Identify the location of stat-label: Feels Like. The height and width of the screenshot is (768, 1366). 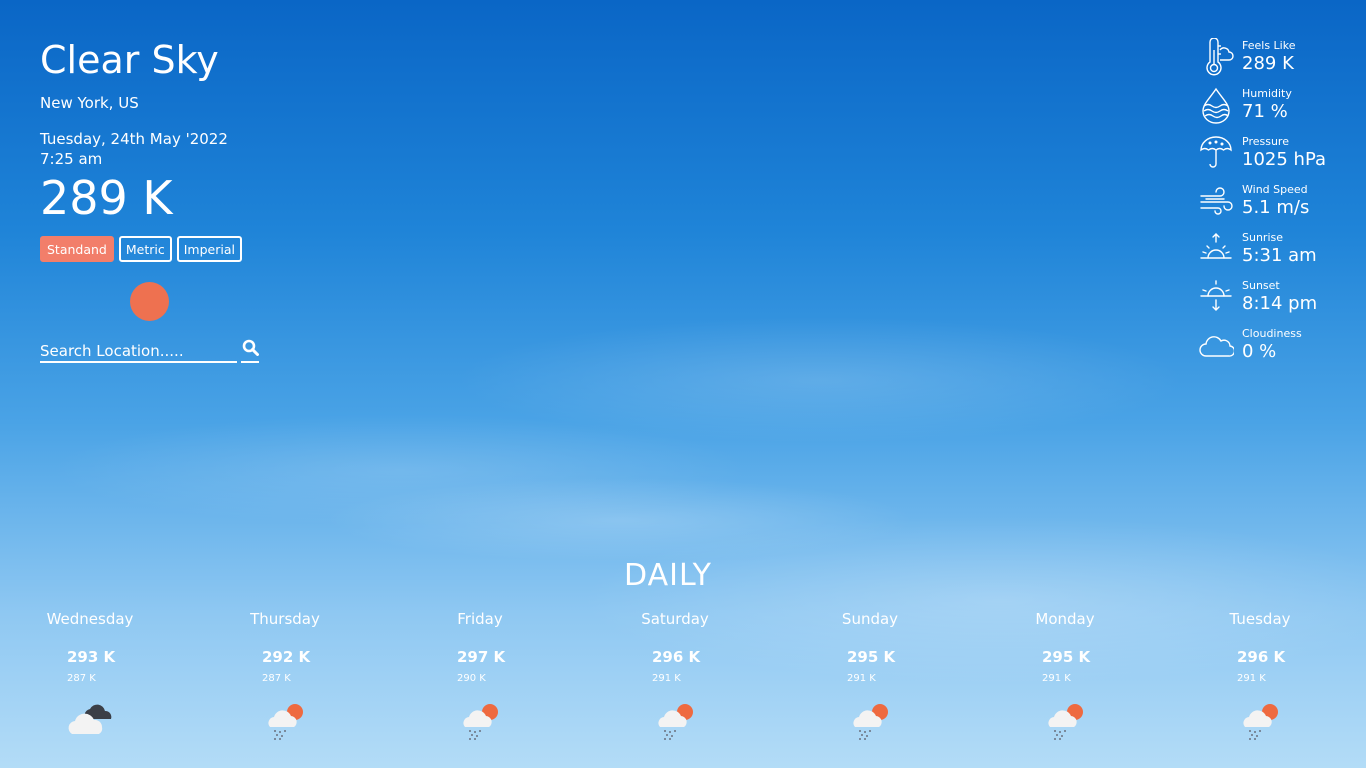
(1269, 45).